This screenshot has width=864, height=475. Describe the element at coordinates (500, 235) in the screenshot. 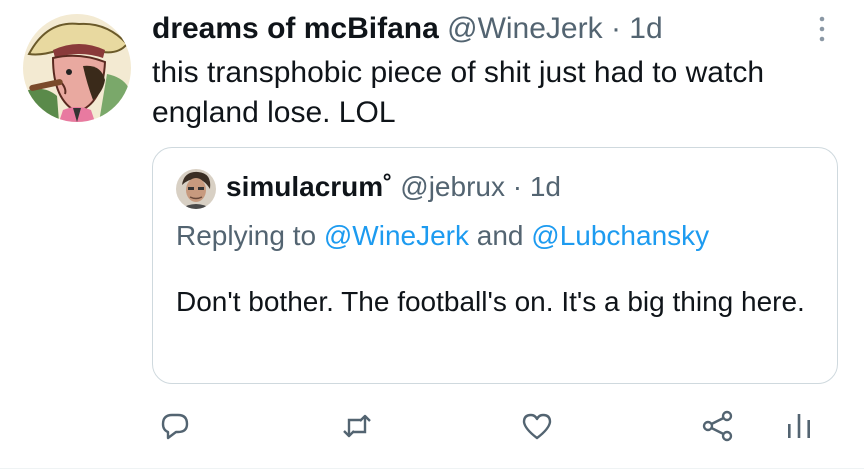

I see `reply-and-label: and` at that location.